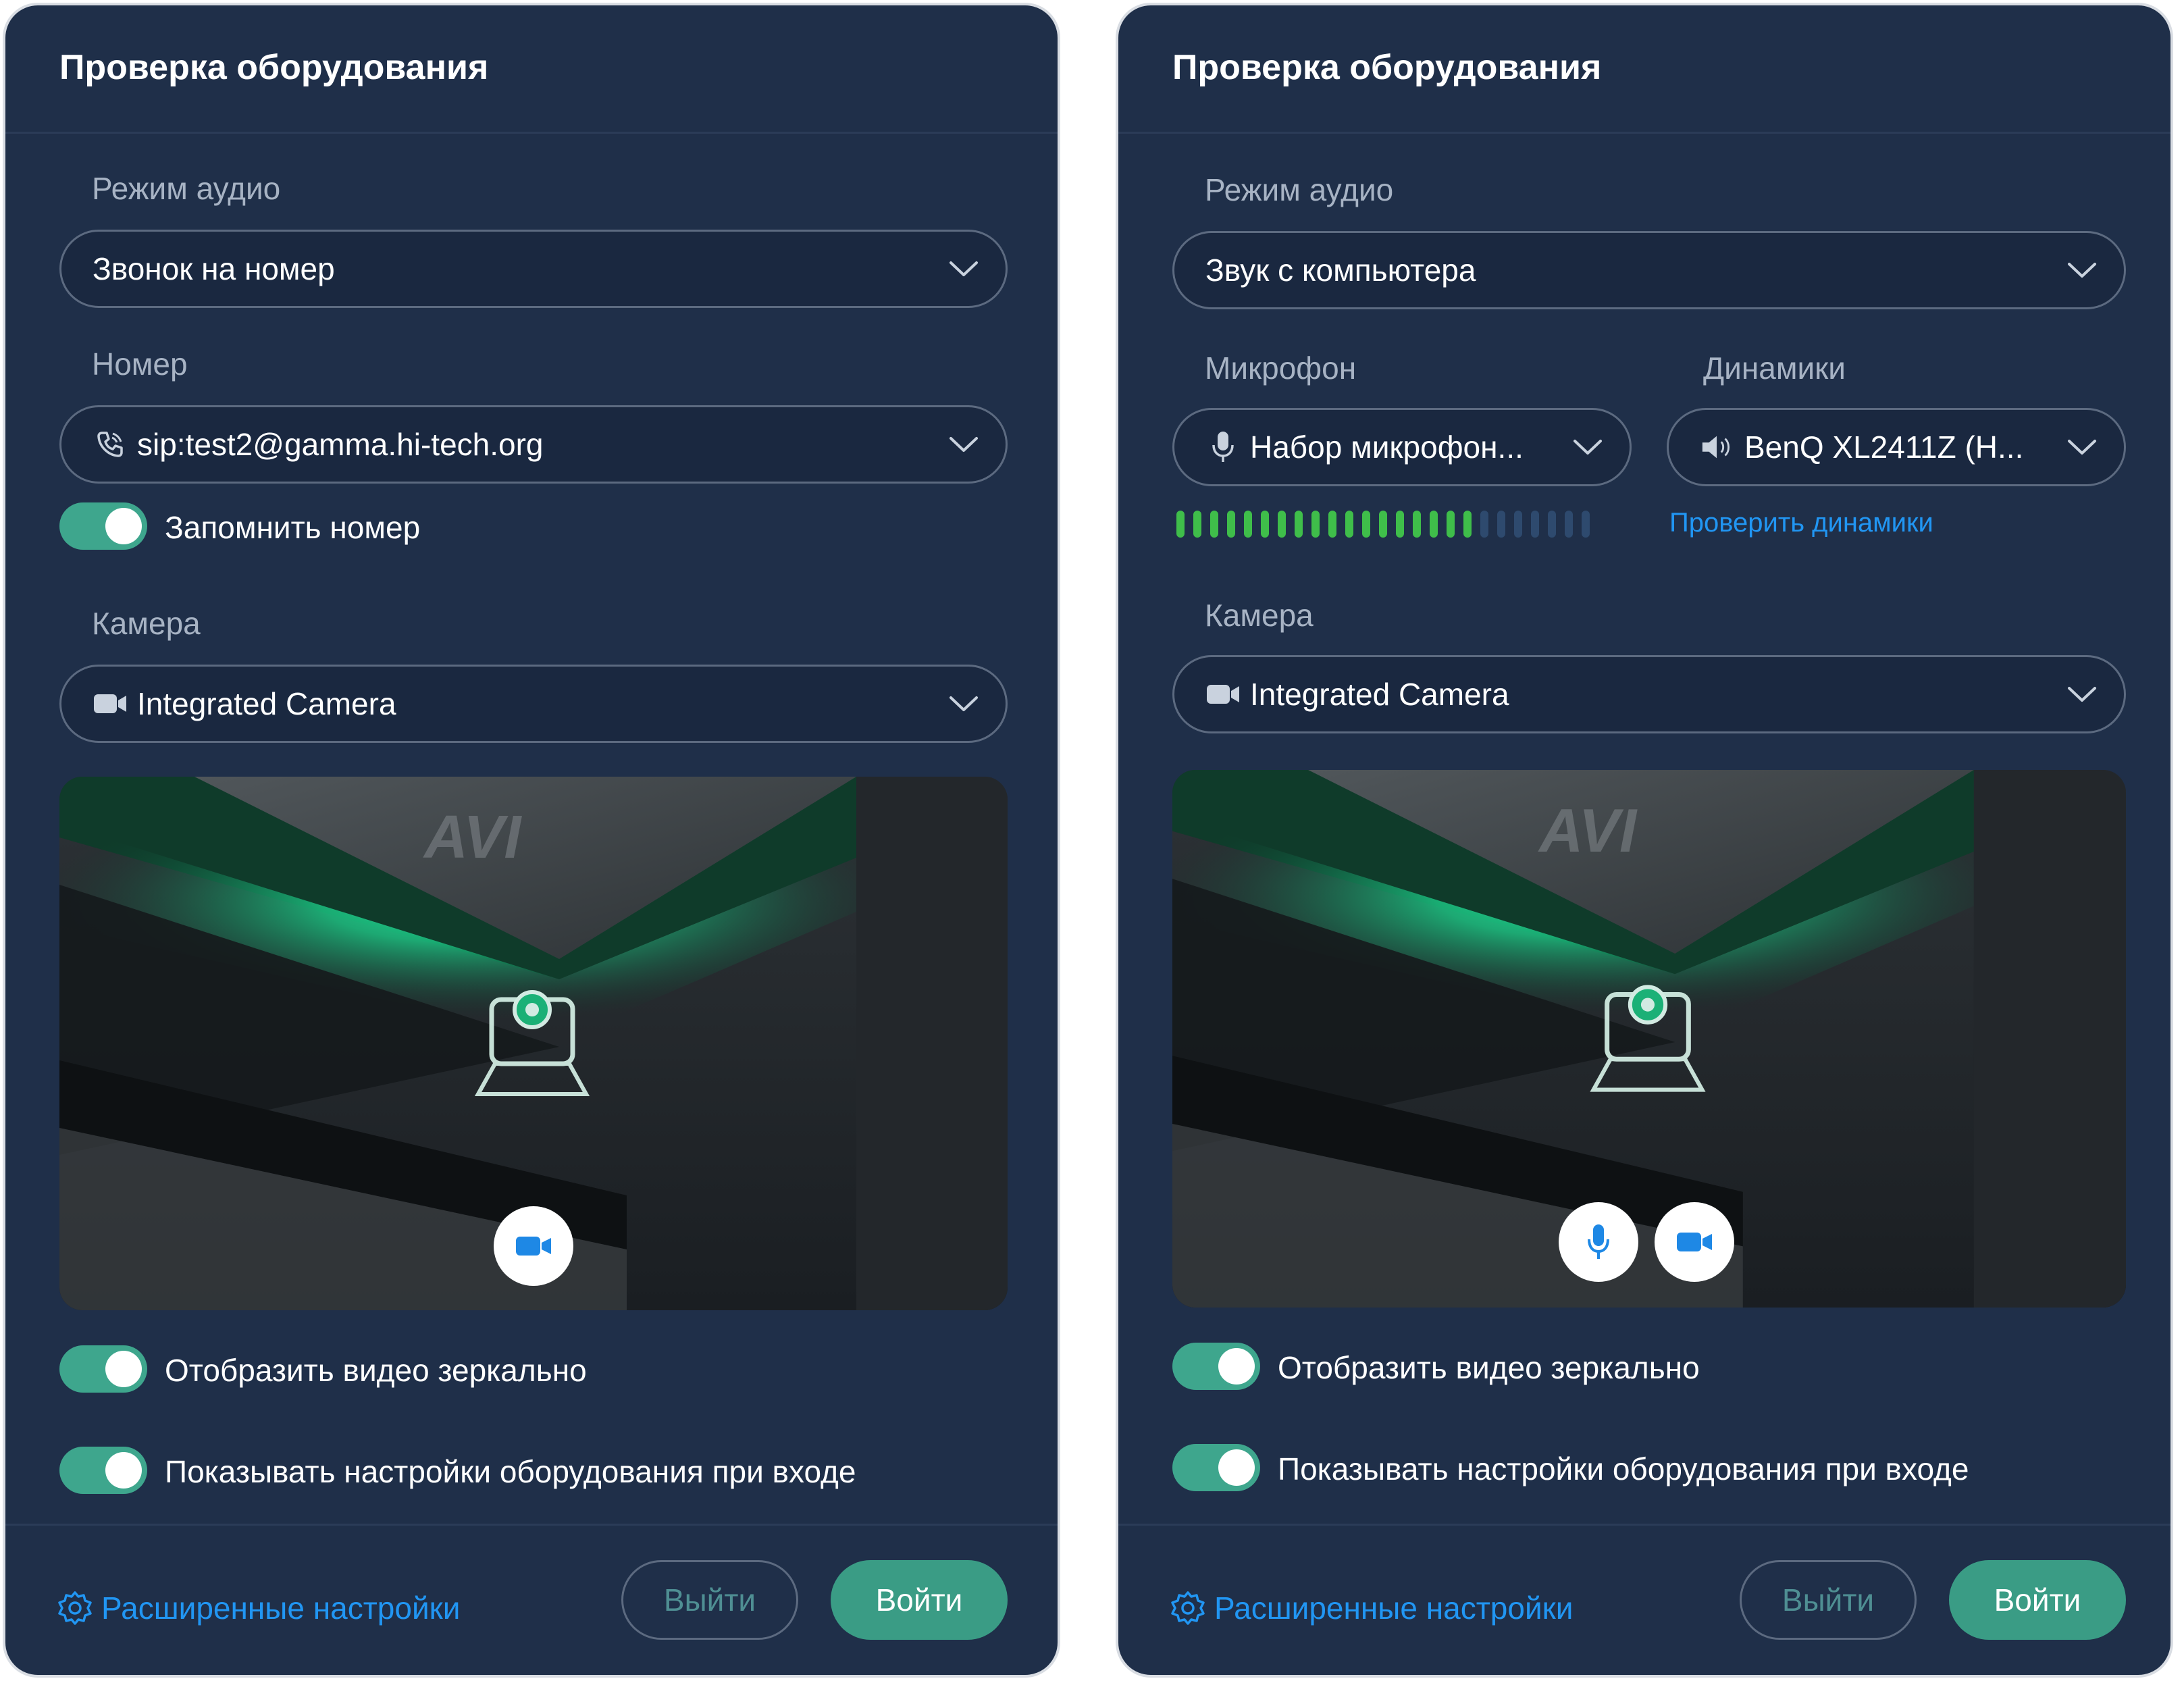  What do you see at coordinates (140, 364) in the screenshot?
I see `number-label: Номер` at bounding box center [140, 364].